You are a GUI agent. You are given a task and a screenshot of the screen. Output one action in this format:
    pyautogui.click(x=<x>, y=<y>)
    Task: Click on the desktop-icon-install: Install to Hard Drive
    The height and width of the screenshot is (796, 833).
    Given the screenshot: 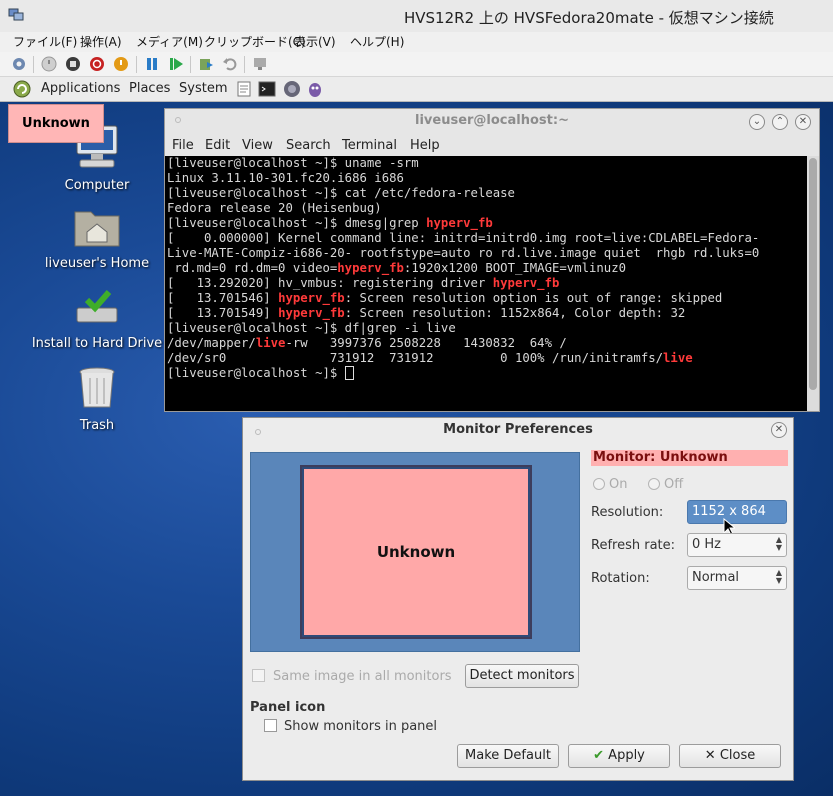 What is the action you would take?
    pyautogui.click(x=97, y=318)
    